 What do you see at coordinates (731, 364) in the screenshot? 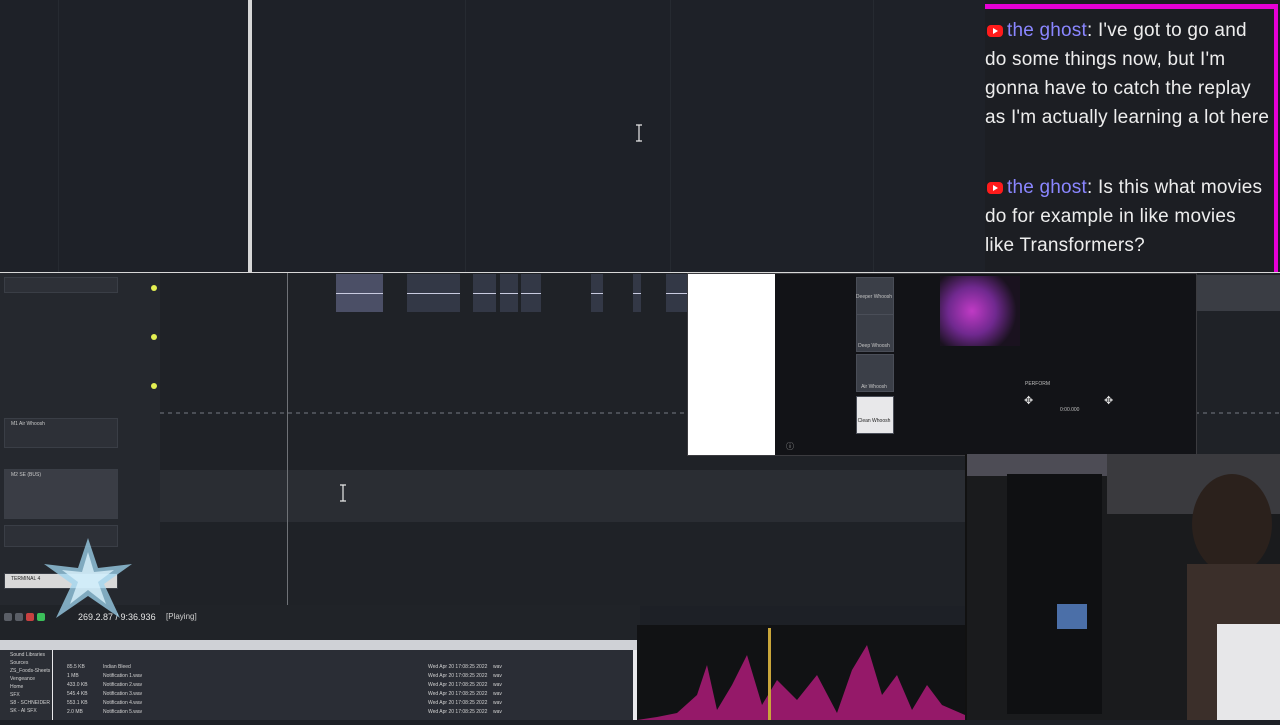
I see `plugin-sidebar` at bounding box center [731, 364].